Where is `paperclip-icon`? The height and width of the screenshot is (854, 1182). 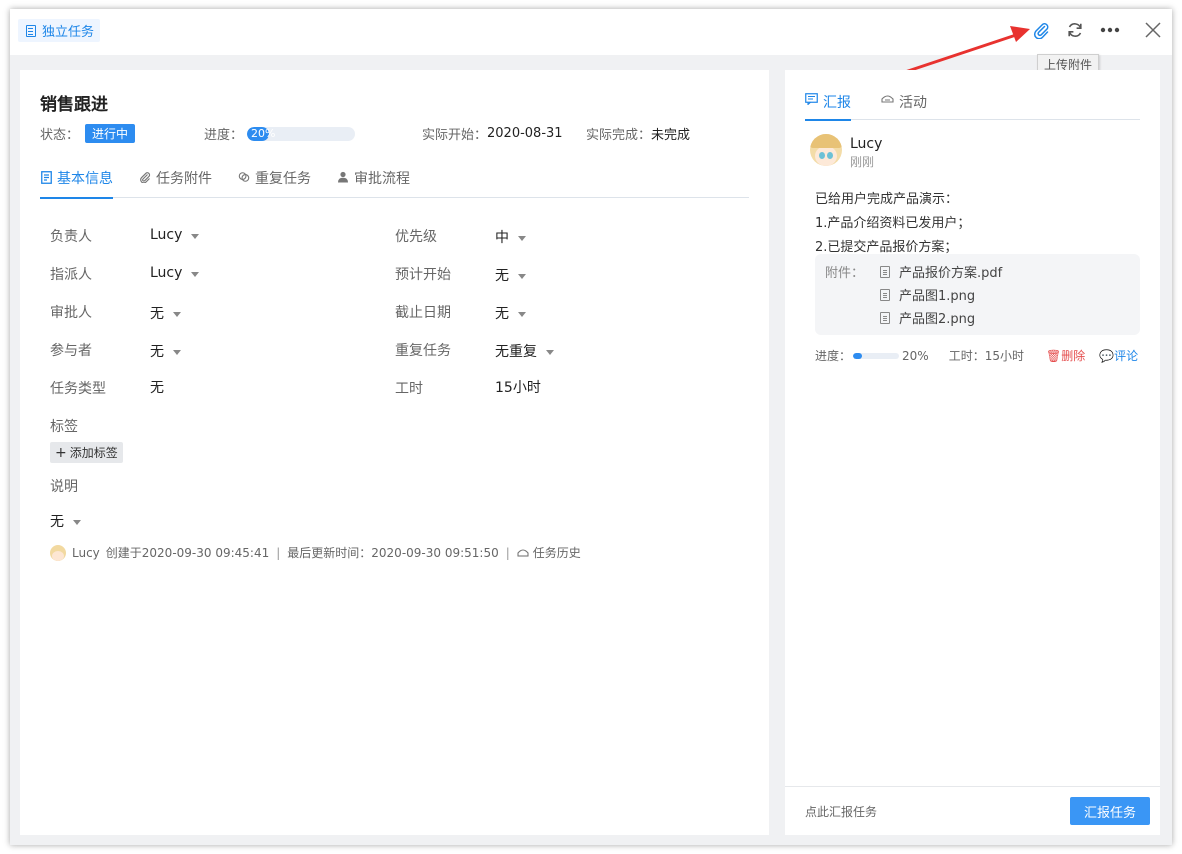
paperclip-icon is located at coordinates (1041, 31).